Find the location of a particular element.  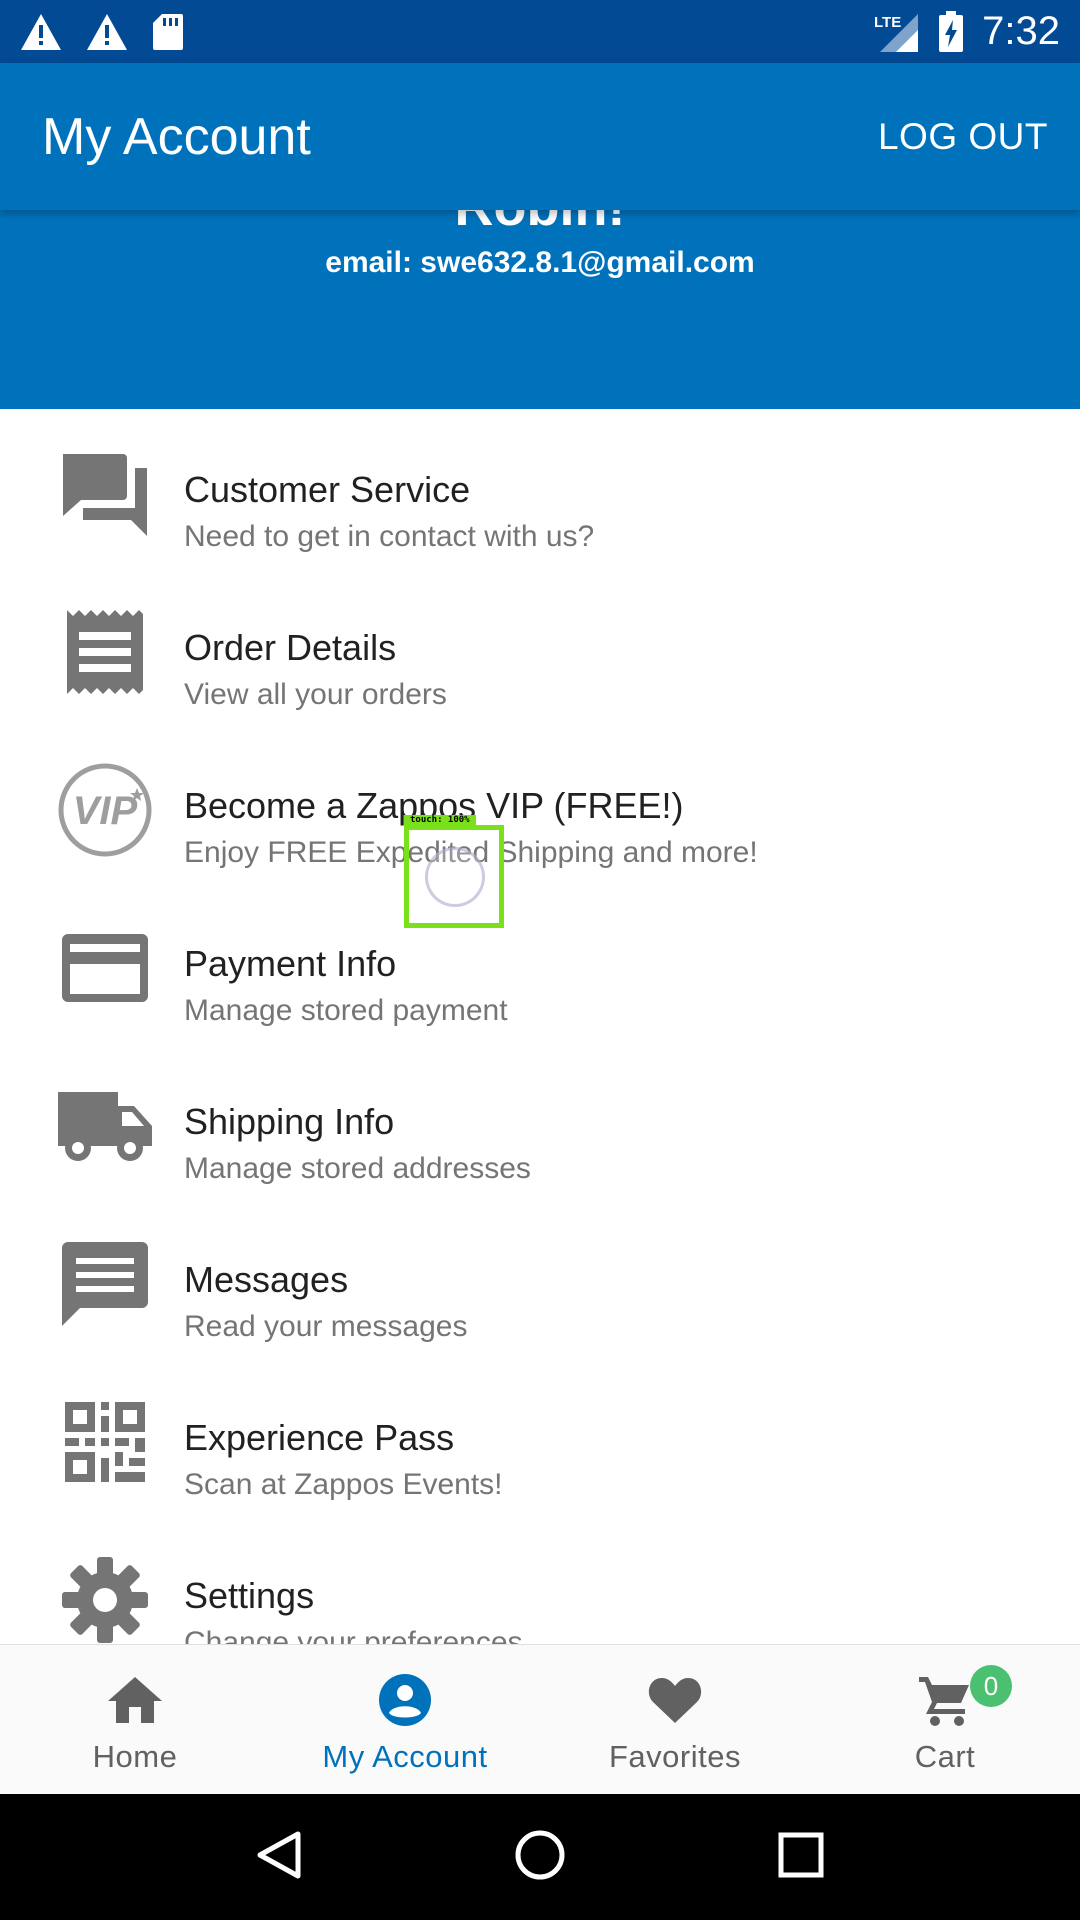

nav-favorites: Favorites is located at coordinates (675, 1720).